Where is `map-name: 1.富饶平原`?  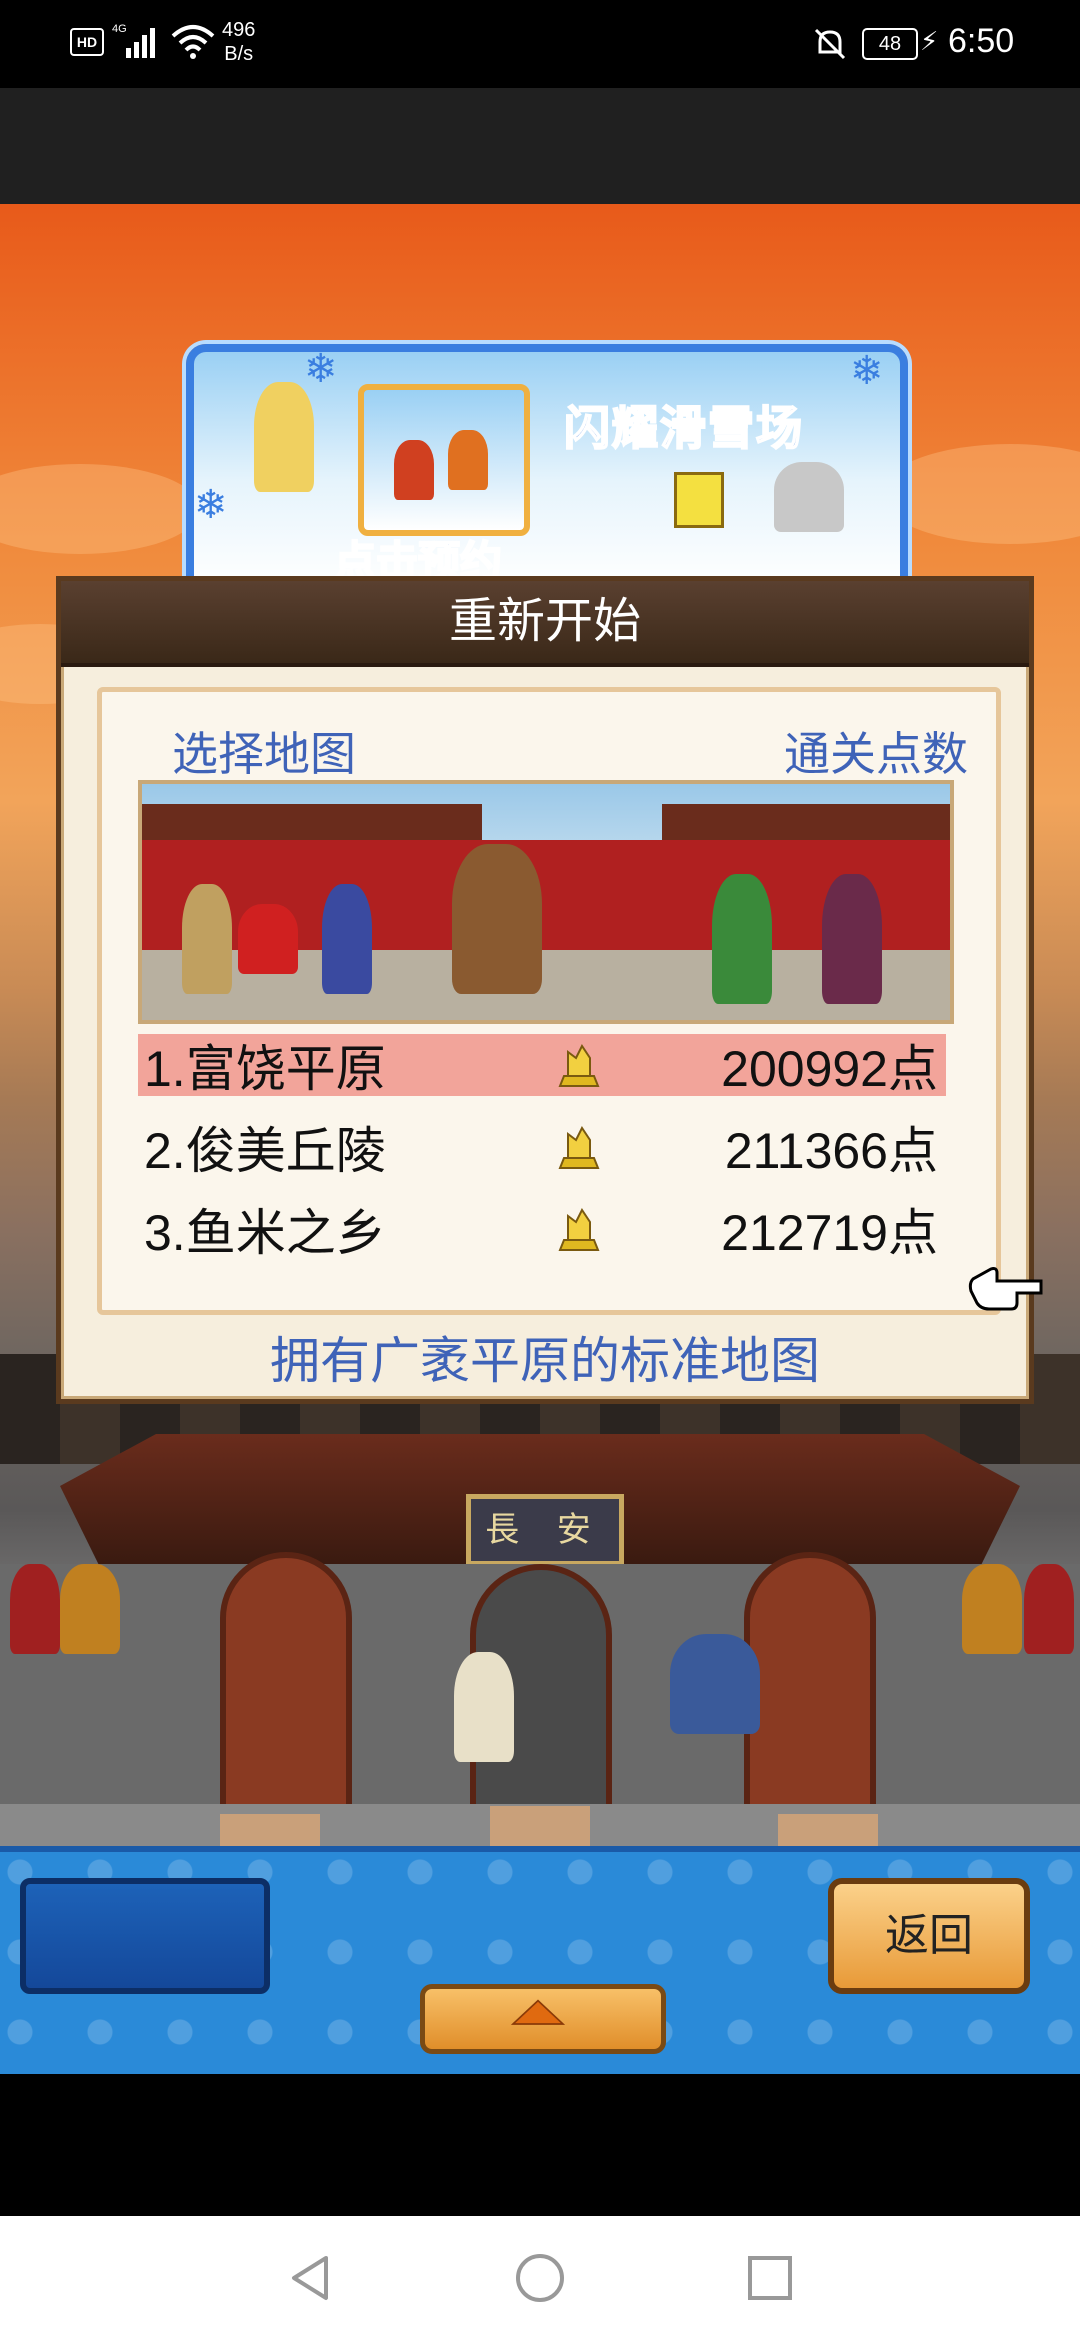 map-name: 1.富饶平原 is located at coordinates (265, 1069).